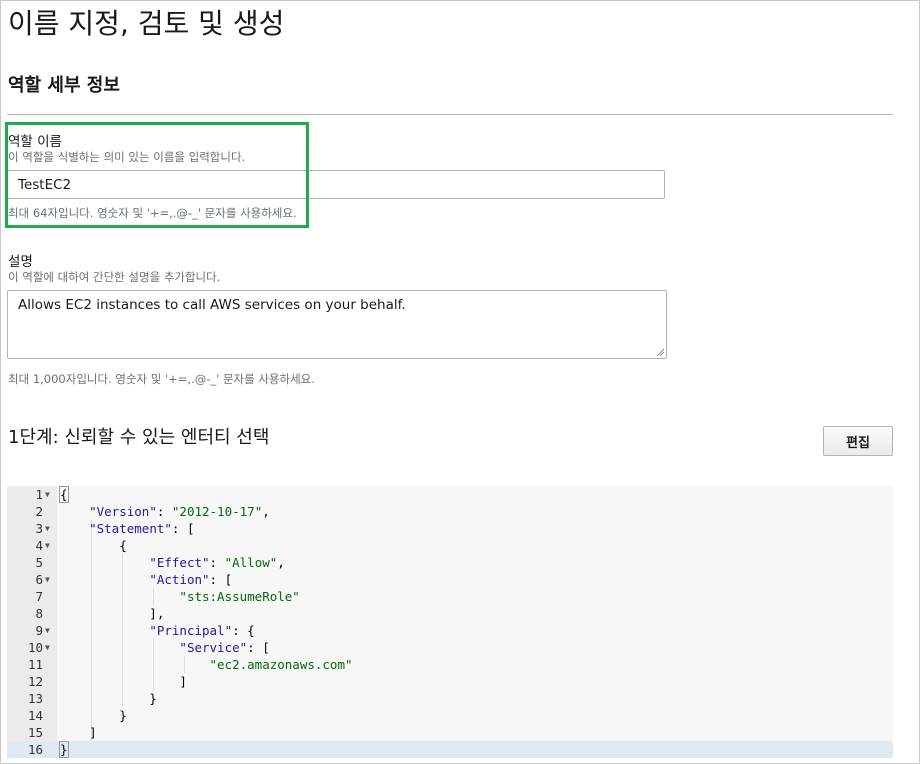 The height and width of the screenshot is (764, 920). Describe the element at coordinates (145, 630) in the screenshot. I see `code-line: 9 ▼ "Principal": {` at that location.